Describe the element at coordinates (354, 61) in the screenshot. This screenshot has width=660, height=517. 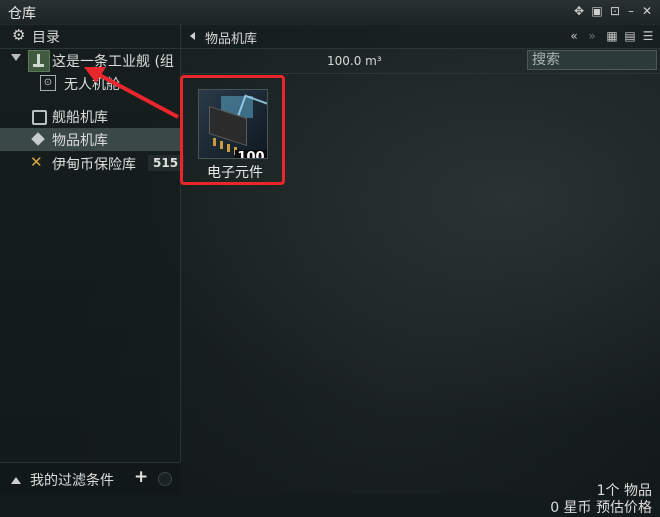
I see `capacity-readout: 100.0 m³` at that location.